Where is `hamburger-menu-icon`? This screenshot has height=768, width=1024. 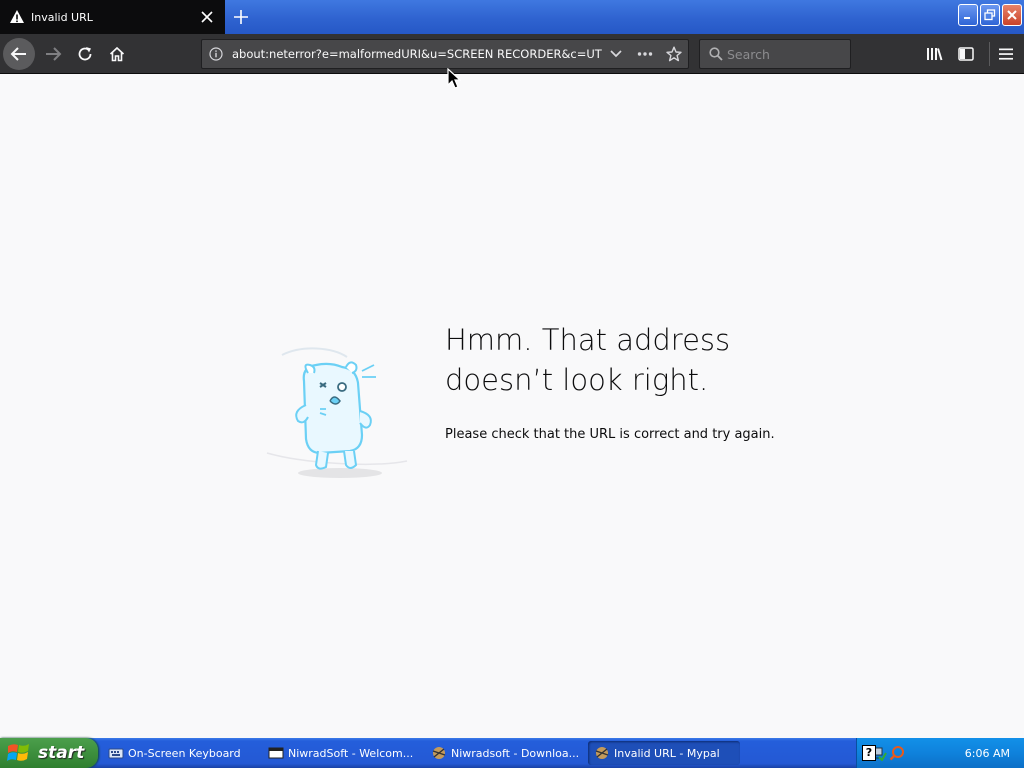 hamburger-menu-icon is located at coordinates (1006, 54).